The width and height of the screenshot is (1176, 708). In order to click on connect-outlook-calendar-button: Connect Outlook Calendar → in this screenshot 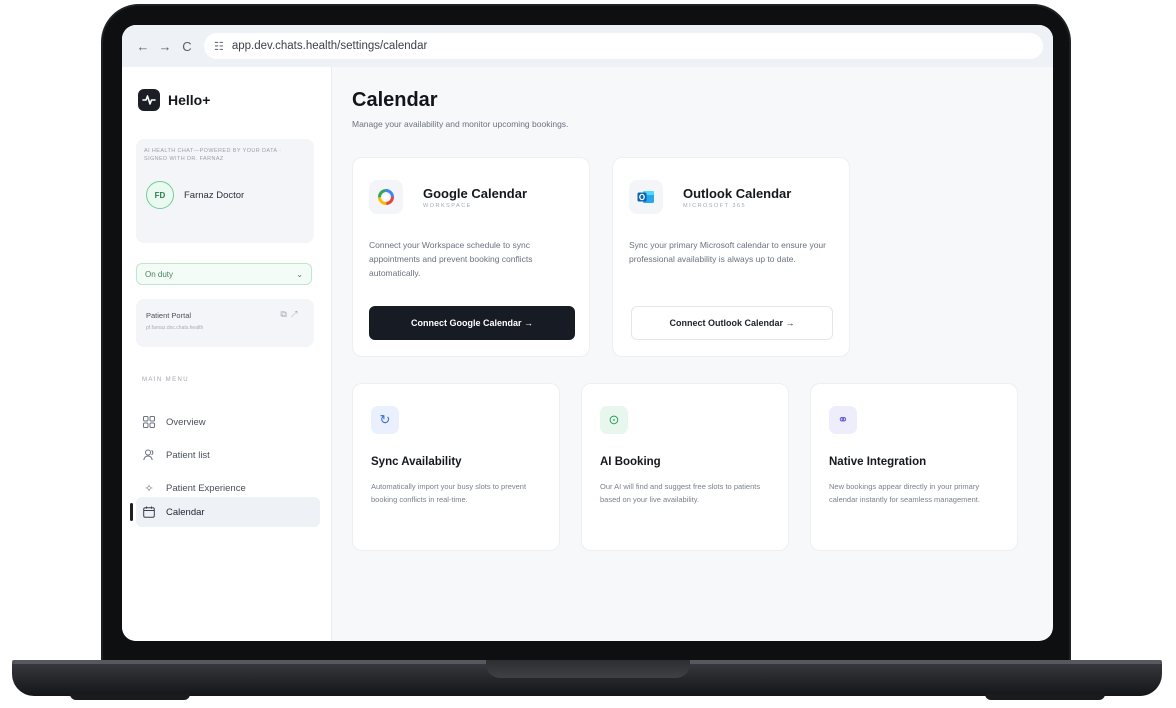, I will do `click(732, 323)`.